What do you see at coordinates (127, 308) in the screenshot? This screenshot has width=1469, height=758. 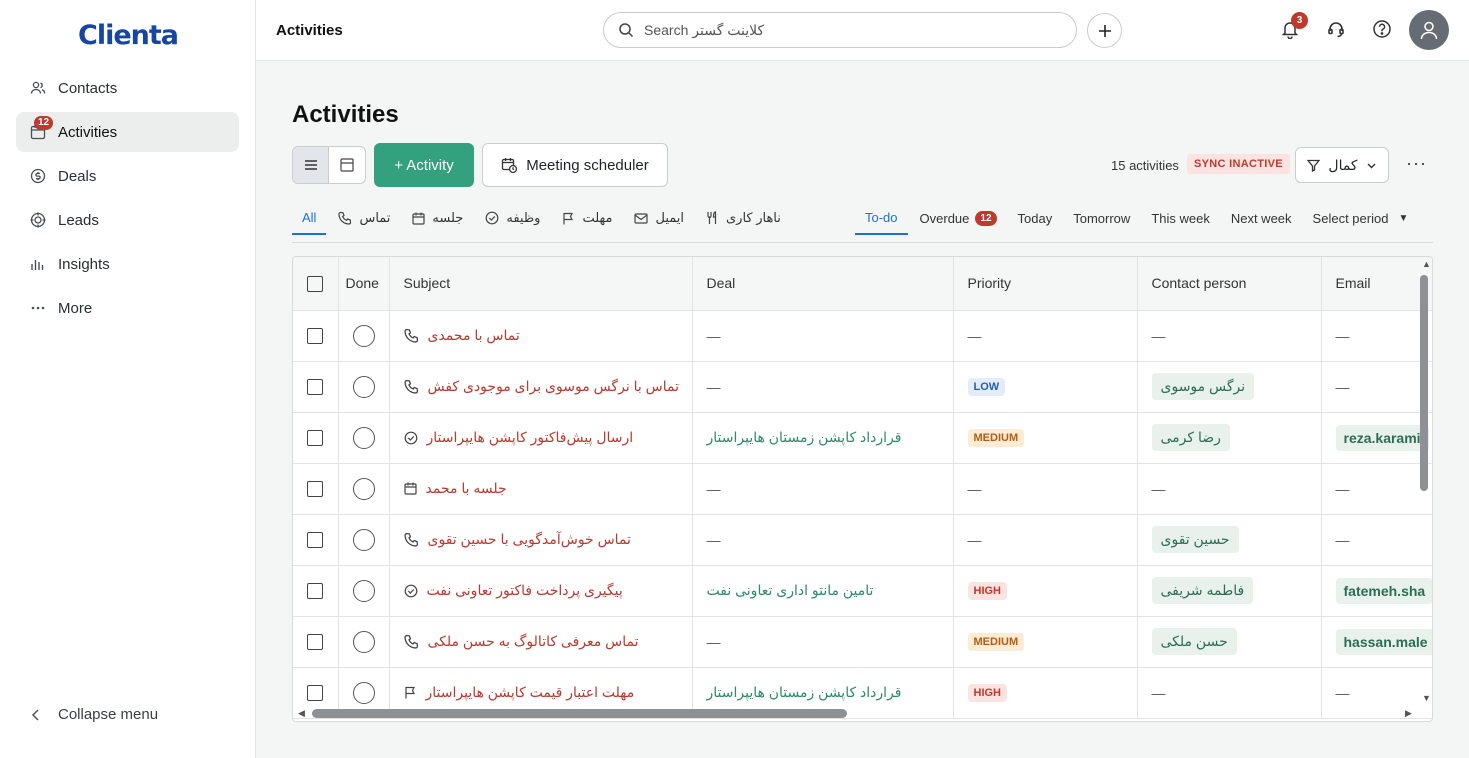 I see `sidebar-item-more: More` at bounding box center [127, 308].